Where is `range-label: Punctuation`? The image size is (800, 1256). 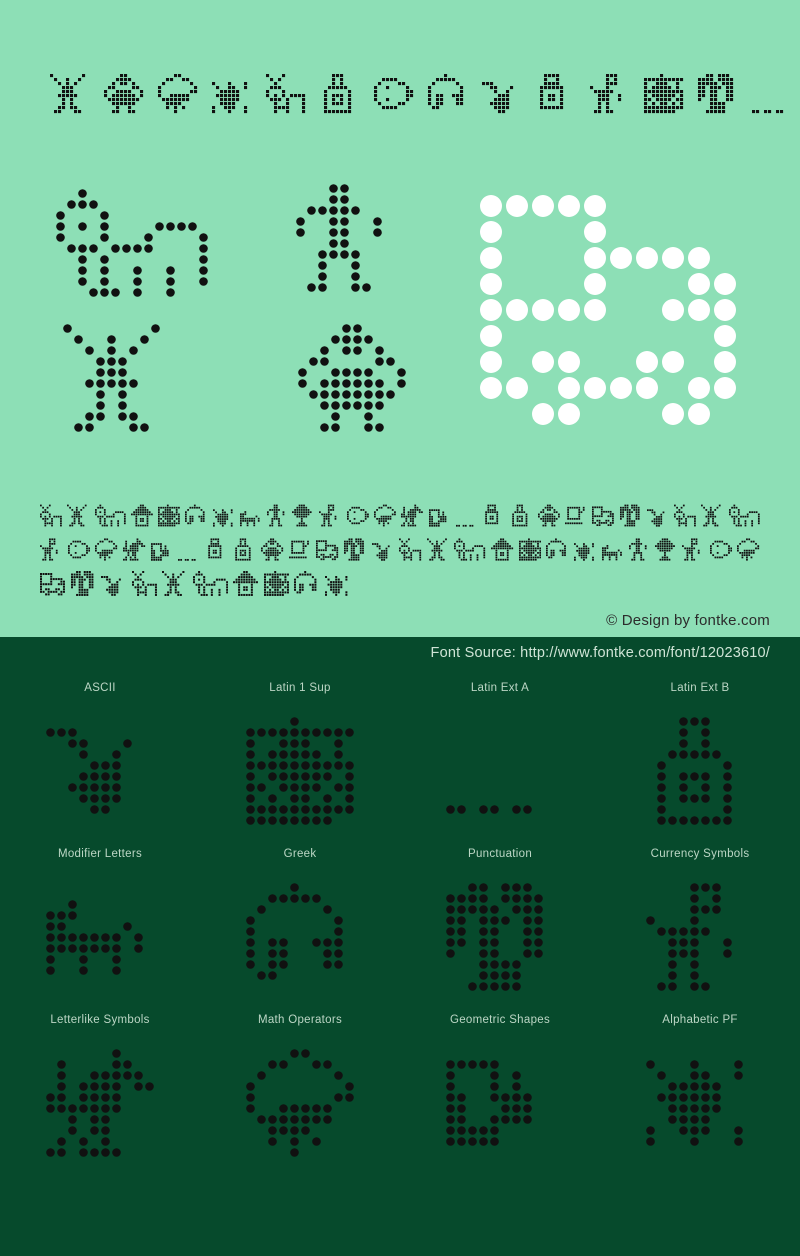
range-label: Punctuation is located at coordinates (500, 854).